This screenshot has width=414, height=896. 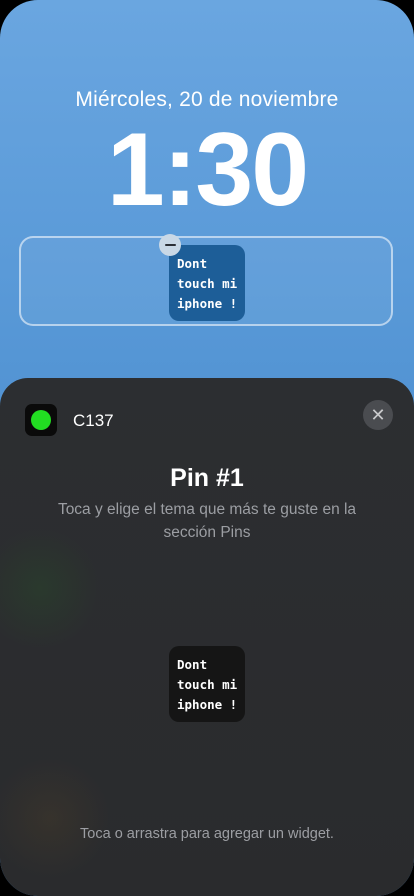 I want to click on remove-widget-button, so click(x=170, y=245).